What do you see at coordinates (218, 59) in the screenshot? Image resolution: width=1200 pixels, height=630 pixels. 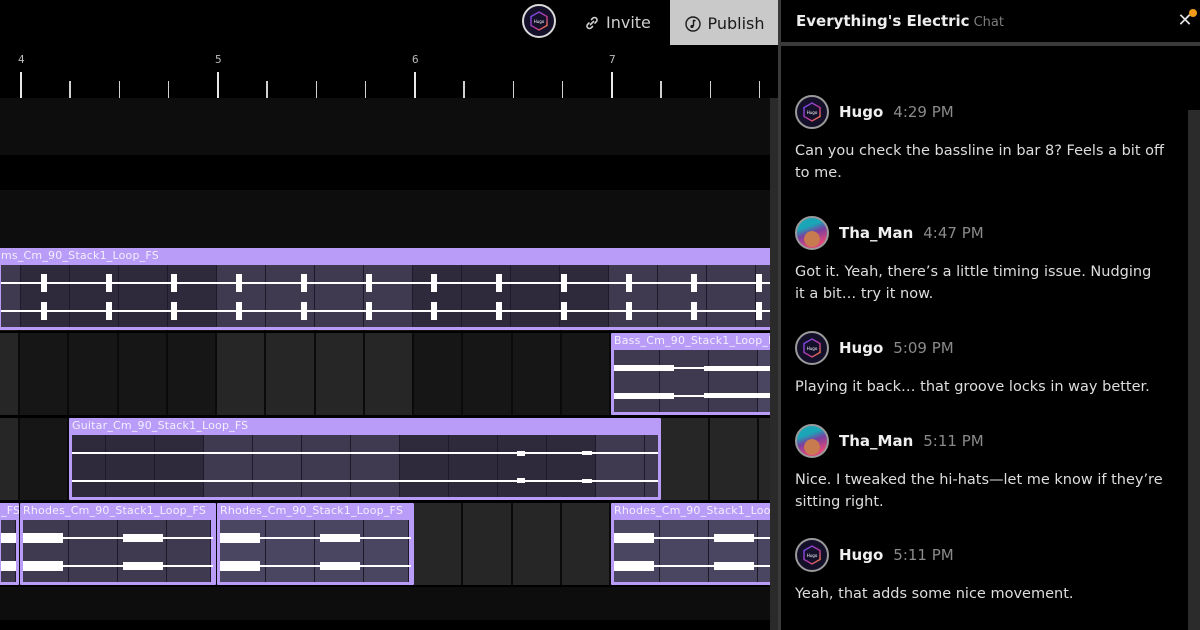 I see `bar-number: 5` at bounding box center [218, 59].